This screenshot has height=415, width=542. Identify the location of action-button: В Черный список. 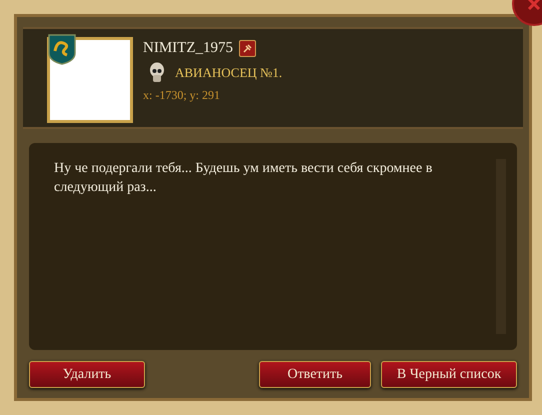
(449, 374).